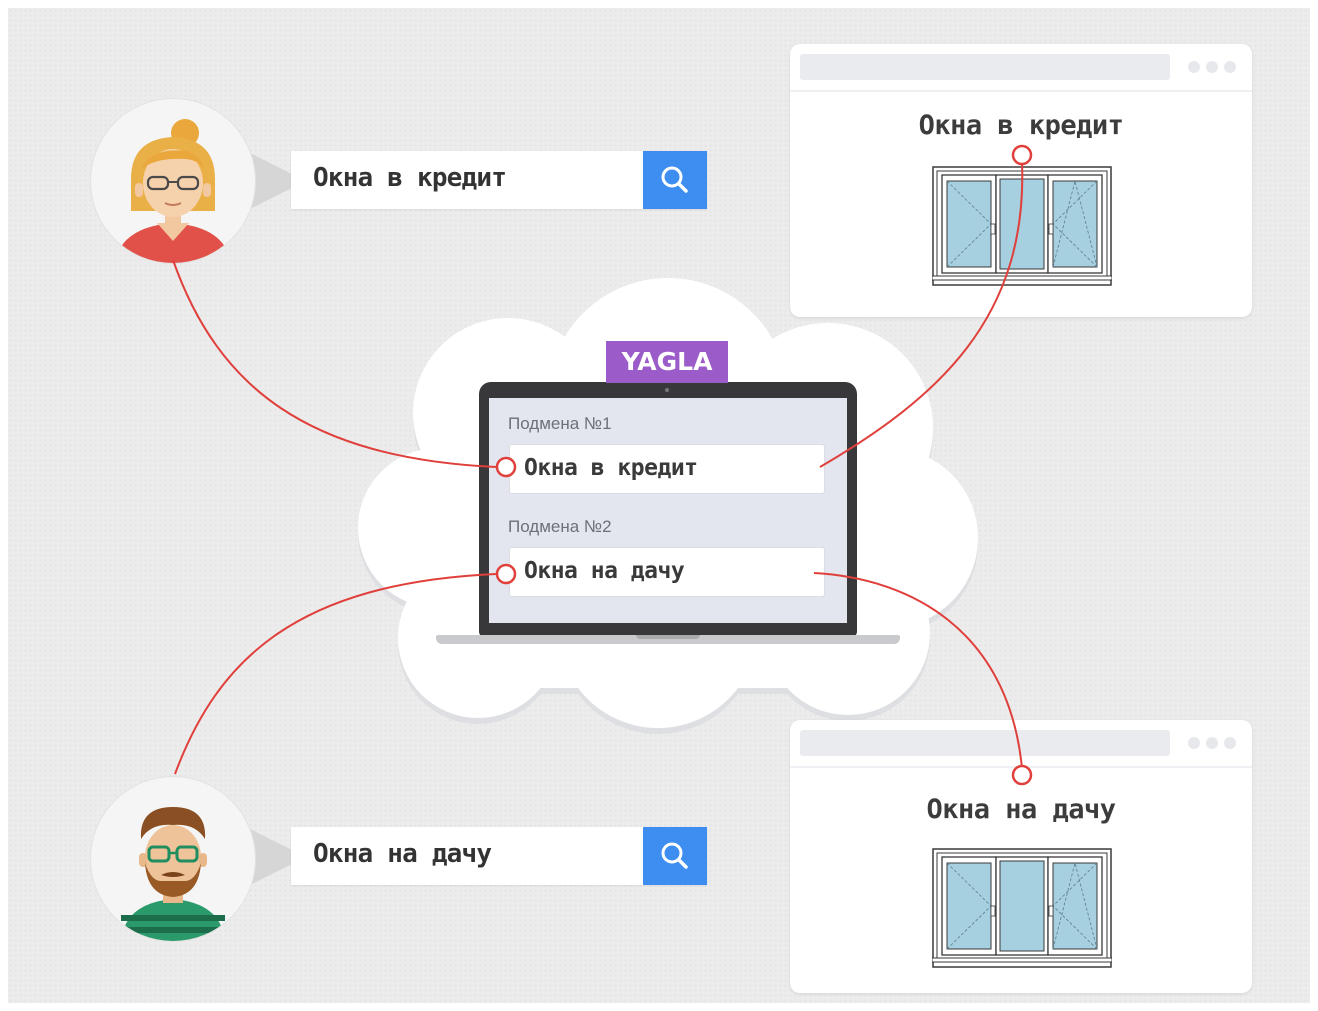 The height and width of the screenshot is (1011, 1318). Describe the element at coordinates (667, 390) in the screenshot. I see `laptop-camera` at that location.